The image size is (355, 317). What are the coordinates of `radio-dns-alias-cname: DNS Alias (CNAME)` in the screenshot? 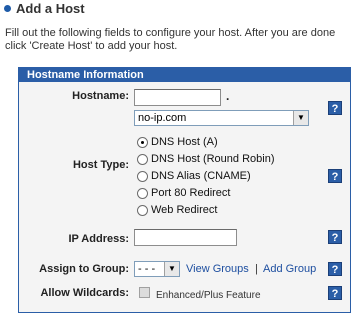 It's located at (194, 176).